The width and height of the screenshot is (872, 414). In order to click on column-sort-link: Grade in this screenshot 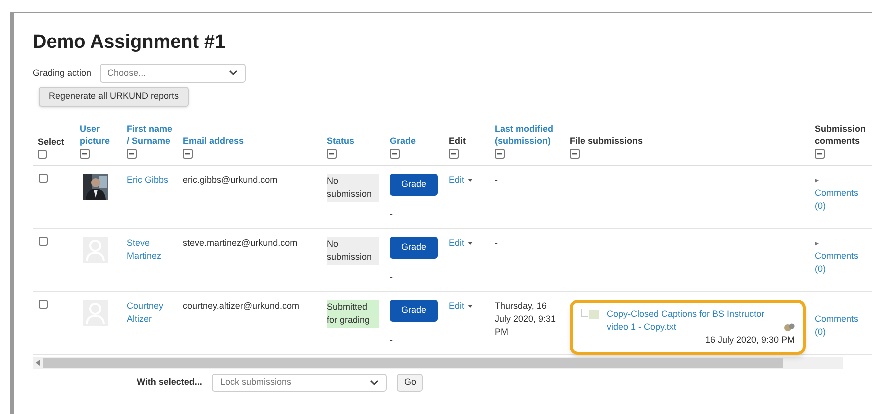, I will do `click(403, 140)`.